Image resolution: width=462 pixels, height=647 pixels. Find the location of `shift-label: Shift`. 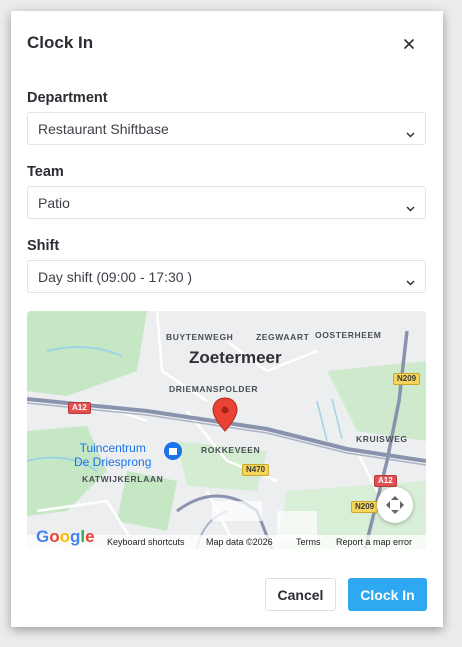

shift-label: Shift is located at coordinates (43, 246).